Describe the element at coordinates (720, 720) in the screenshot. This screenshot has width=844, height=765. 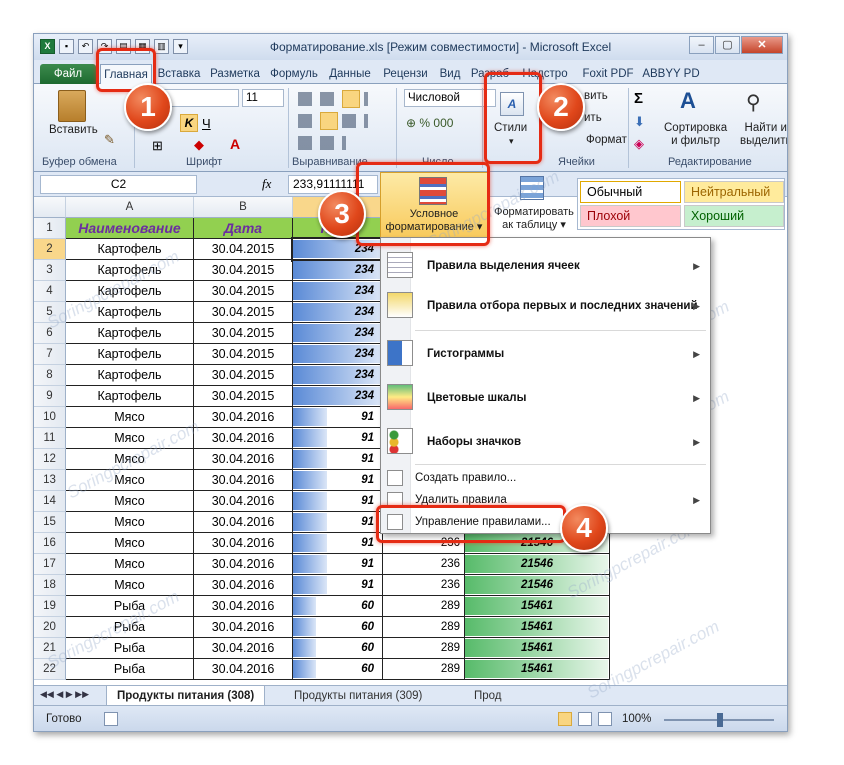
I see `zoom-slider-thumb` at that location.